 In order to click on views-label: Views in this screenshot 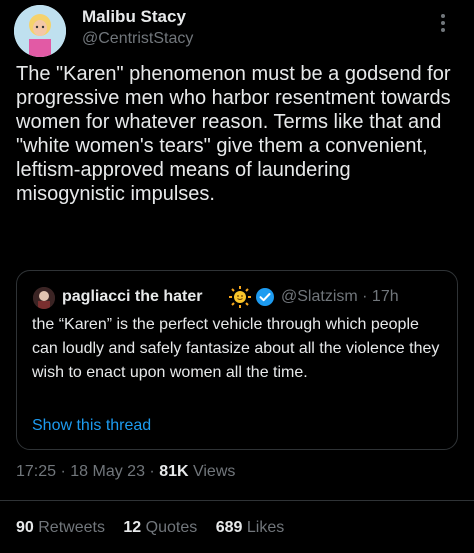, I will do `click(212, 471)`.